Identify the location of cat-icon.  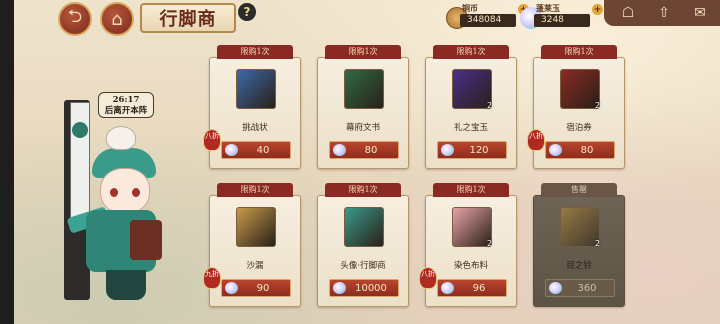
(121, 138).